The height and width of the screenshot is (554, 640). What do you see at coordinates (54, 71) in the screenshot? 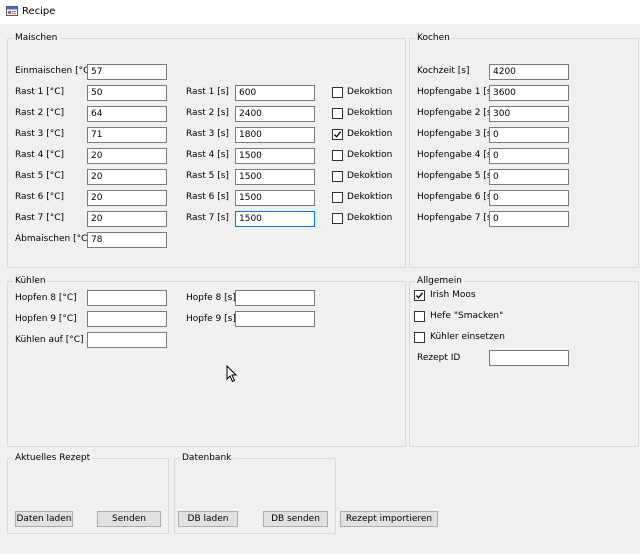
I see `einmaischen-label: Einmaischen [°C]` at bounding box center [54, 71].